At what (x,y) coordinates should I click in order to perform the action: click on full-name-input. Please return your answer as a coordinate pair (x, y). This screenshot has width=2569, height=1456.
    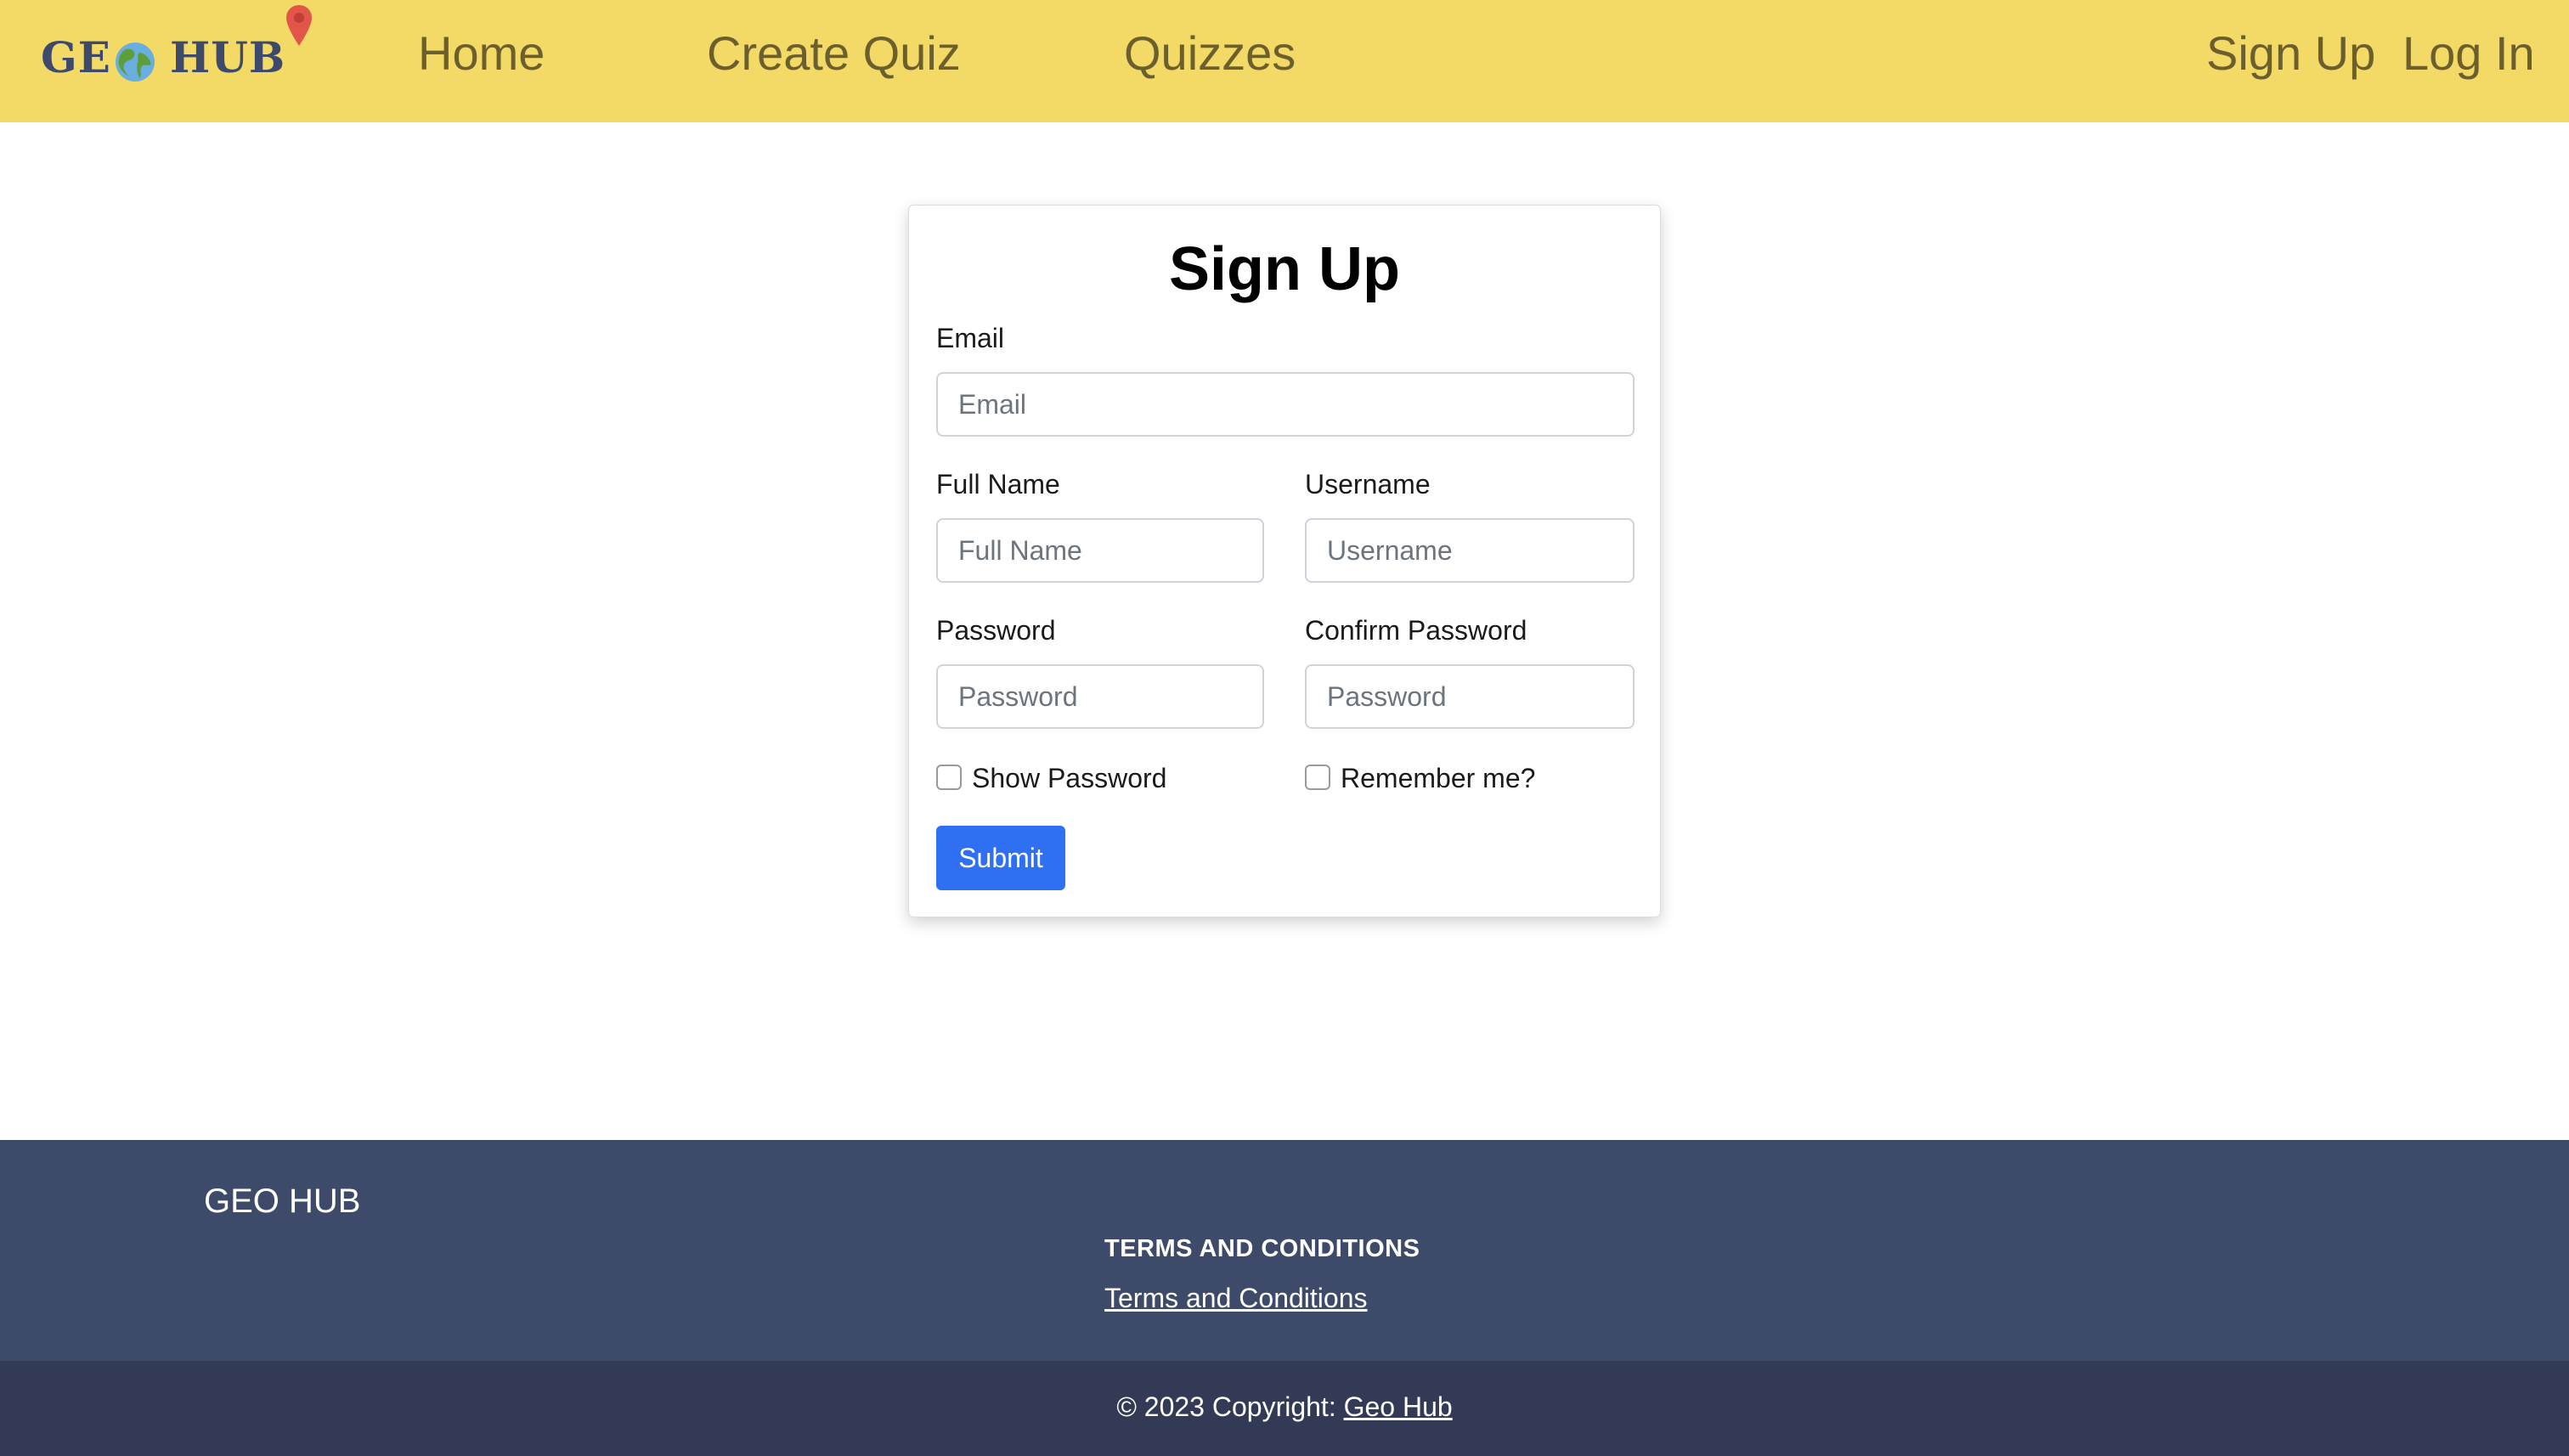
    Looking at the image, I should click on (1100, 550).